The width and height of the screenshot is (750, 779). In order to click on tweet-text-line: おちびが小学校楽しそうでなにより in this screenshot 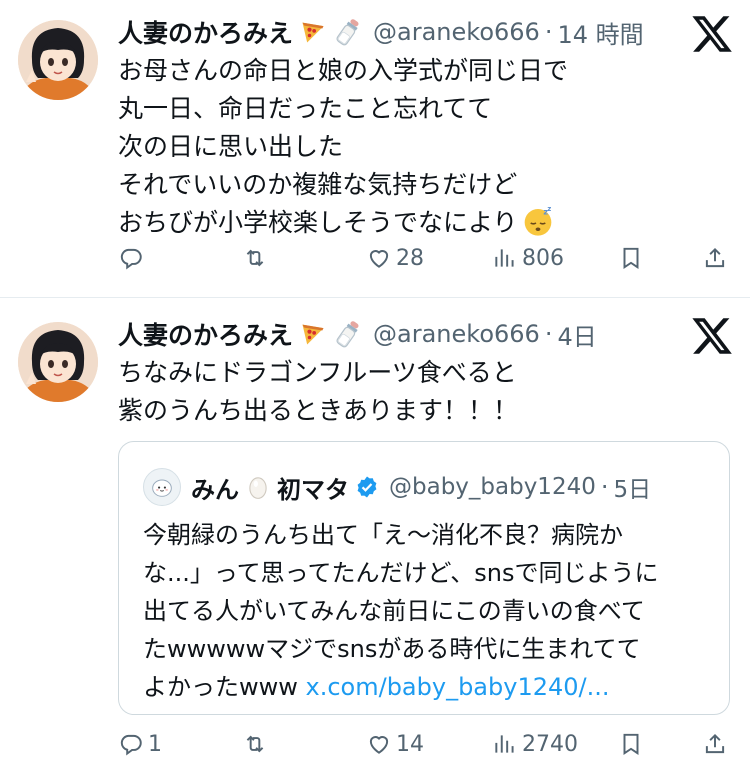, I will do `click(318, 222)`.